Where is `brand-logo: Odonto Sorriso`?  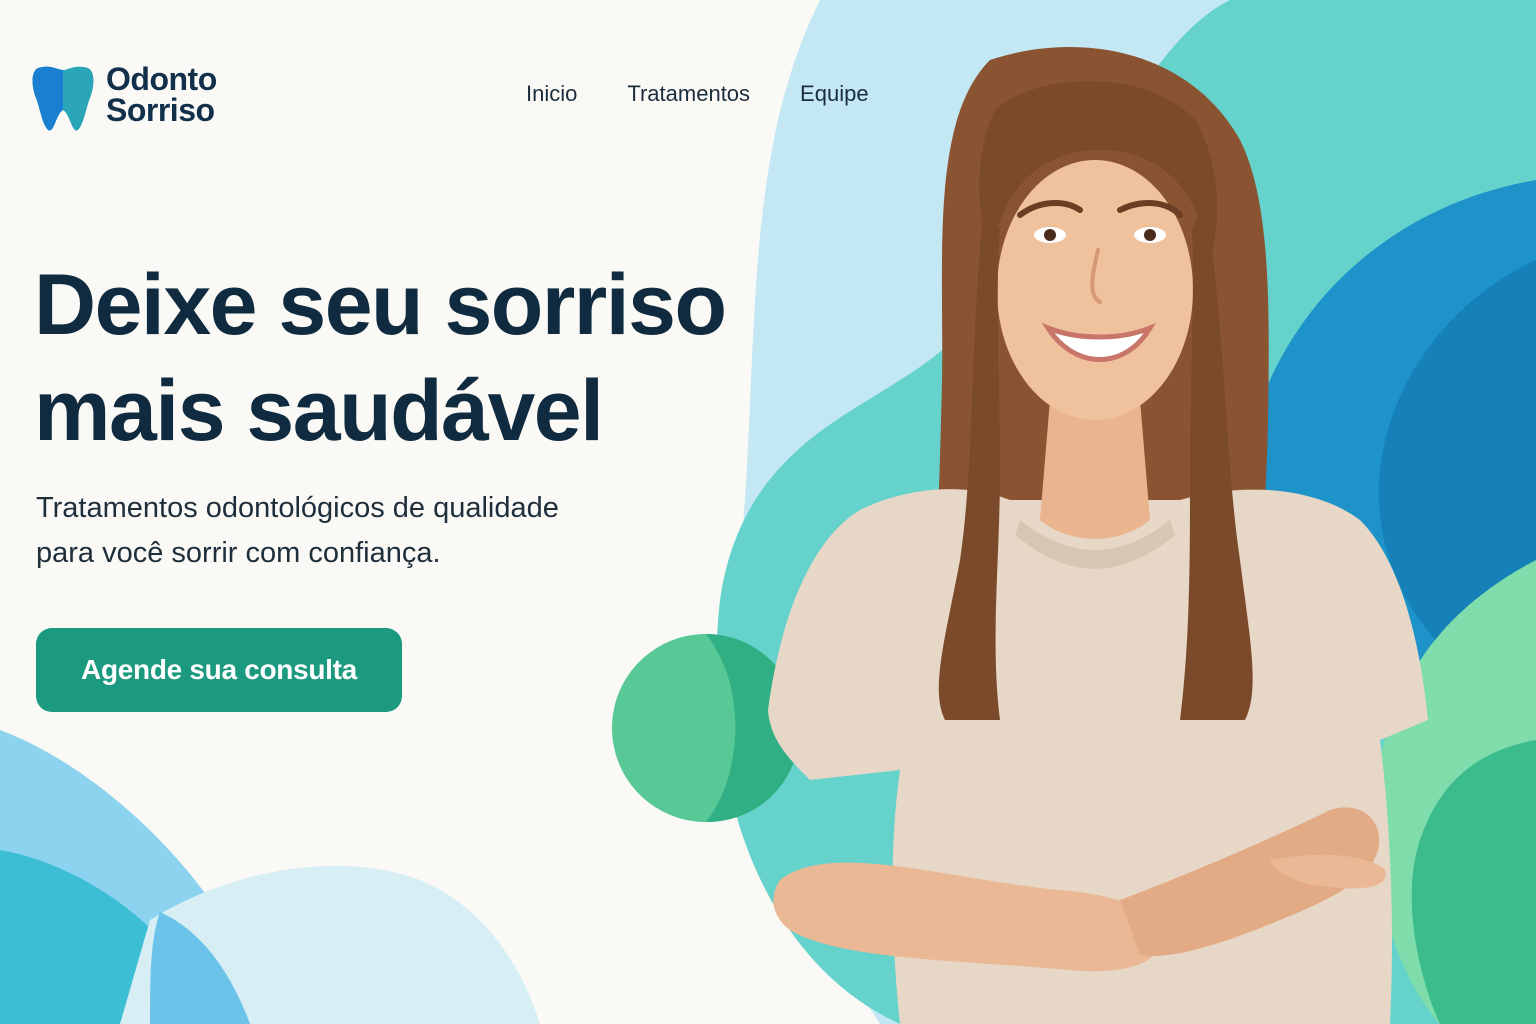 brand-logo: Odonto Sorriso is located at coordinates (124, 96).